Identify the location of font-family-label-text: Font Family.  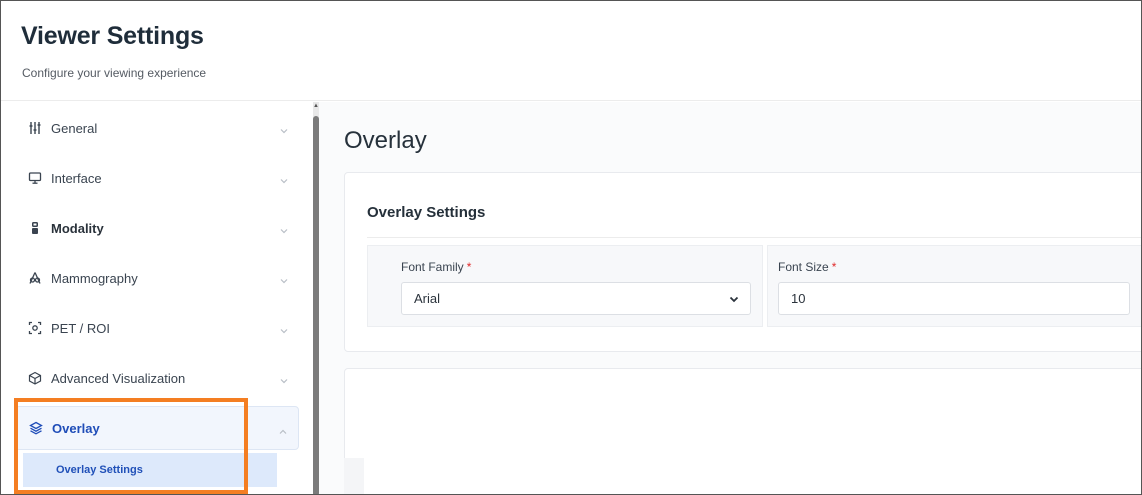
(432, 267).